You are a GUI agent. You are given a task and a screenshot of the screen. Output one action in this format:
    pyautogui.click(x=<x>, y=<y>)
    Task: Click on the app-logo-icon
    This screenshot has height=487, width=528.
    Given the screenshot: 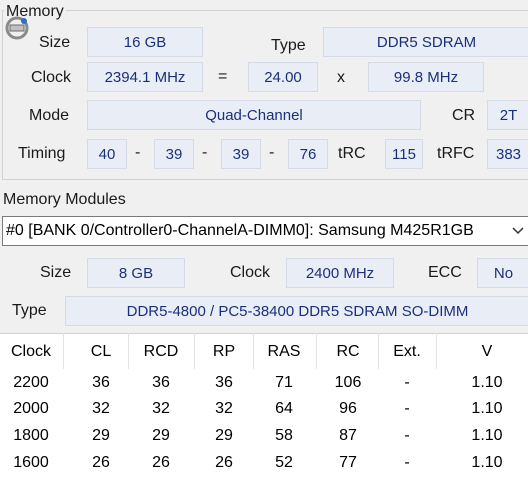 What is the action you would take?
    pyautogui.click(x=17, y=28)
    